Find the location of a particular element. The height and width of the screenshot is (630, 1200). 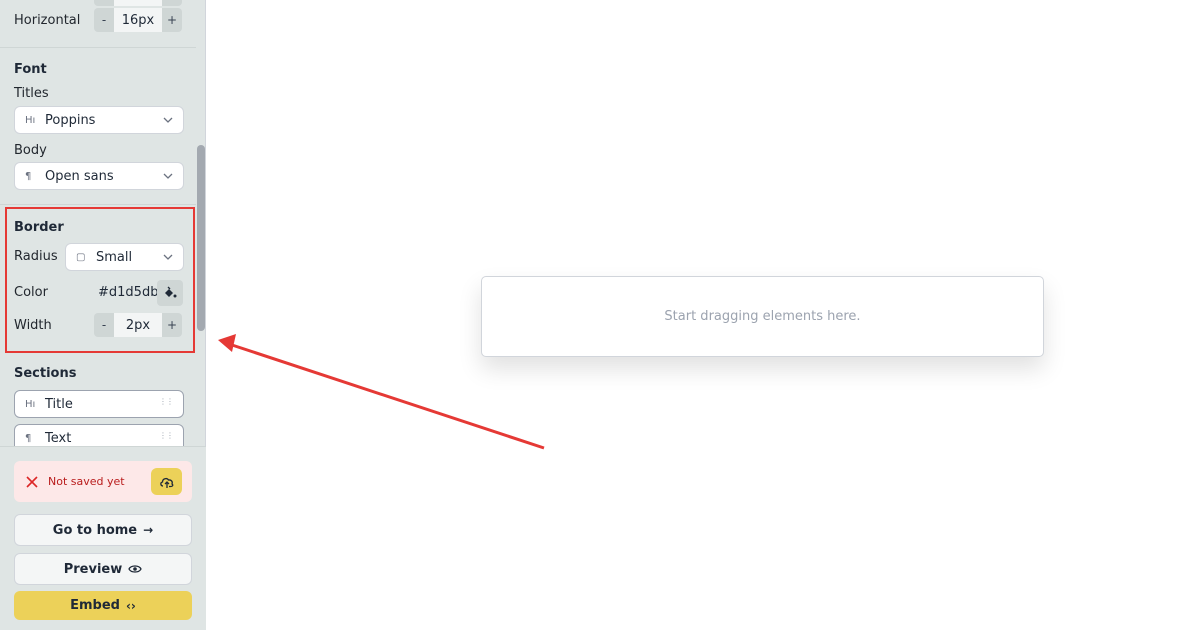

titles-row: Titles is located at coordinates (99, 93).